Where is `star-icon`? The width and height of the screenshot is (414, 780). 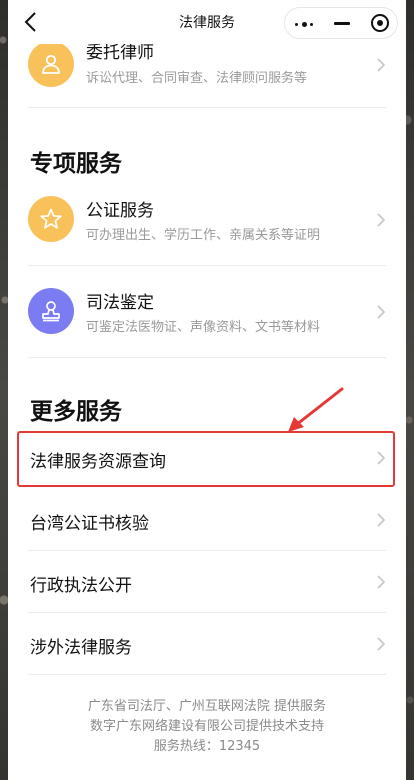
star-icon is located at coordinates (51, 219).